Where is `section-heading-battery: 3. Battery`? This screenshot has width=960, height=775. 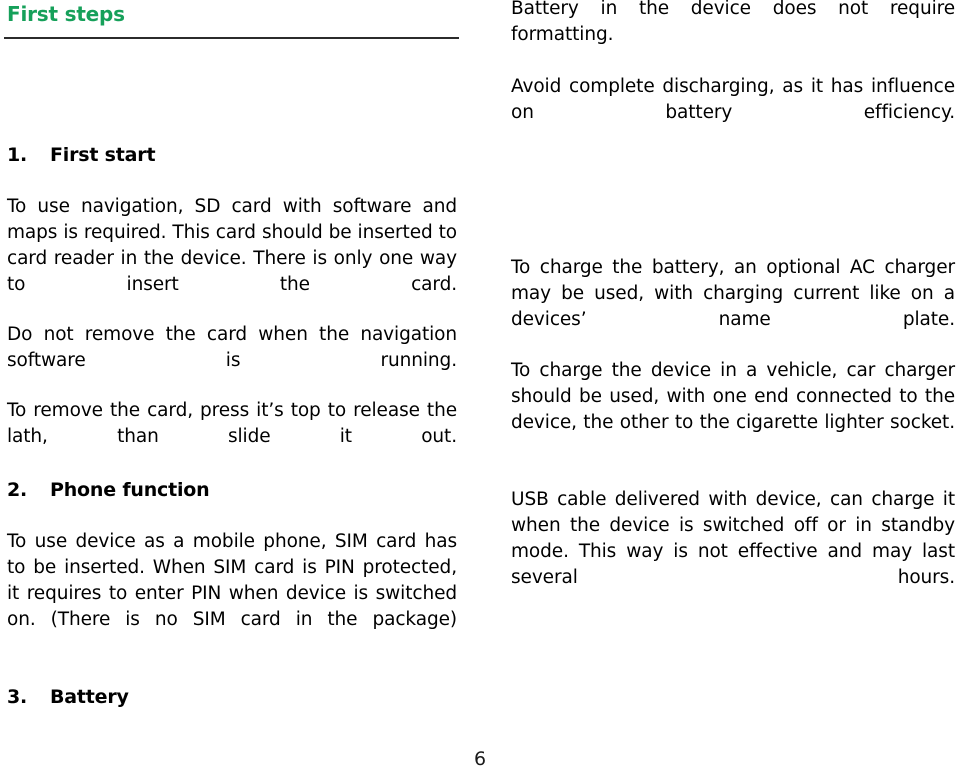
section-heading-battery: 3. Battery is located at coordinates (68, 697).